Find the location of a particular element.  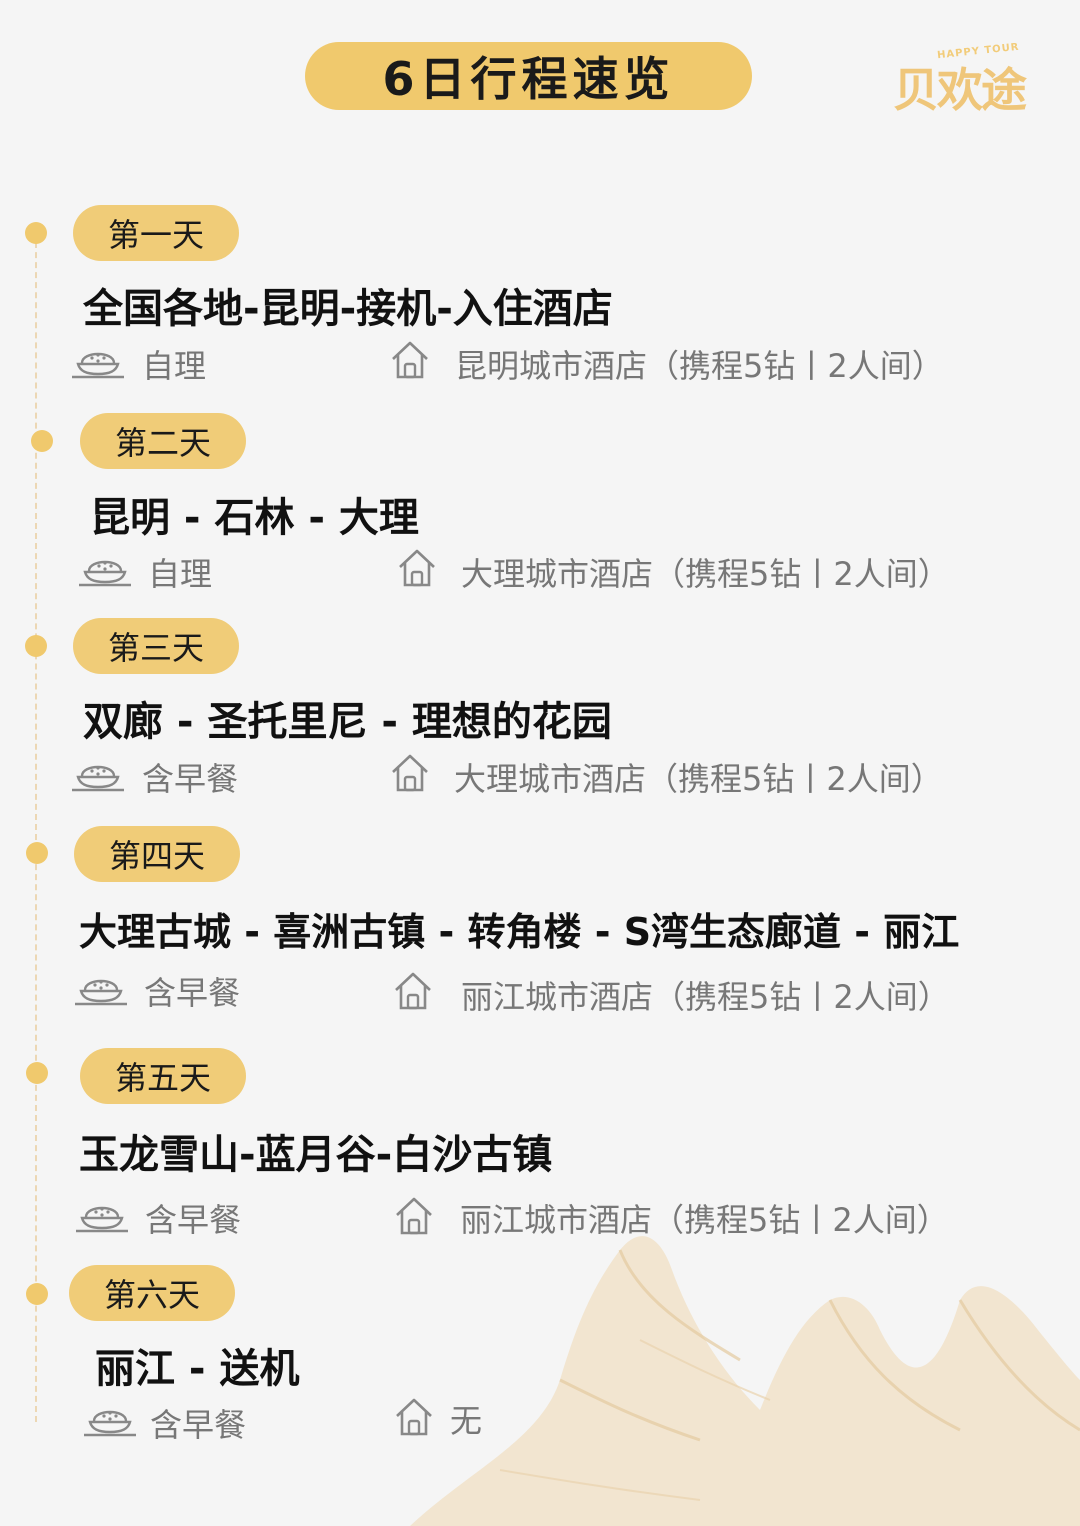

day-label: 第二天 is located at coordinates (163, 441).